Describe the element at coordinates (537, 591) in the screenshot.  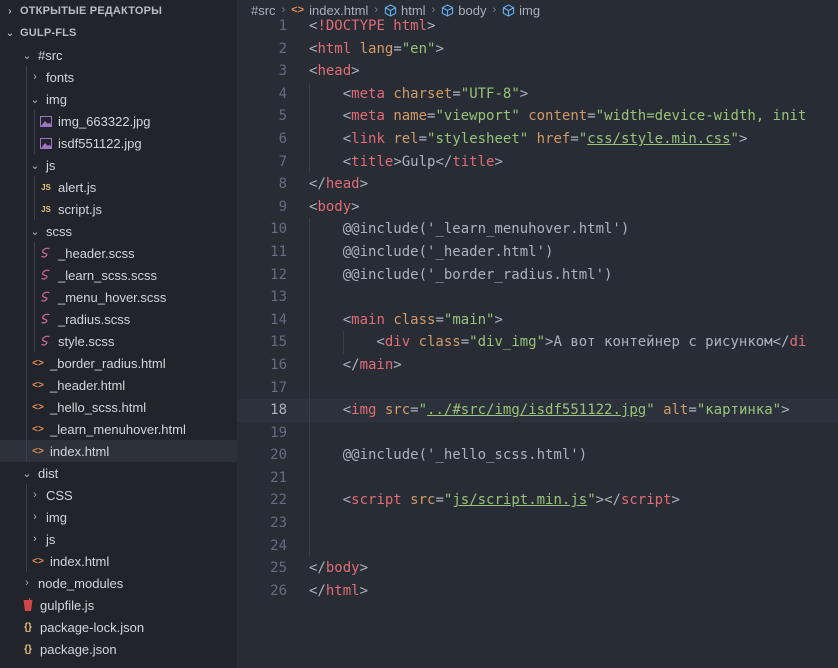
I see `code-line: 26 </html>` at that location.